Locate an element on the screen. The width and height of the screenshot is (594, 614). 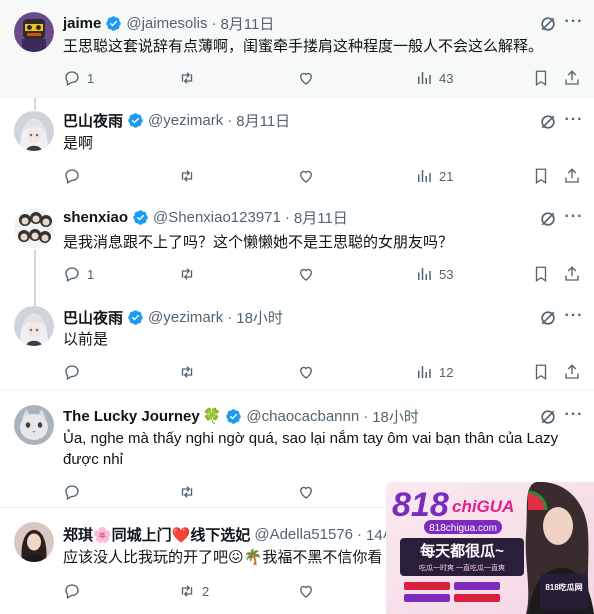
retweet-button: 2 is located at coordinates (193, 591).